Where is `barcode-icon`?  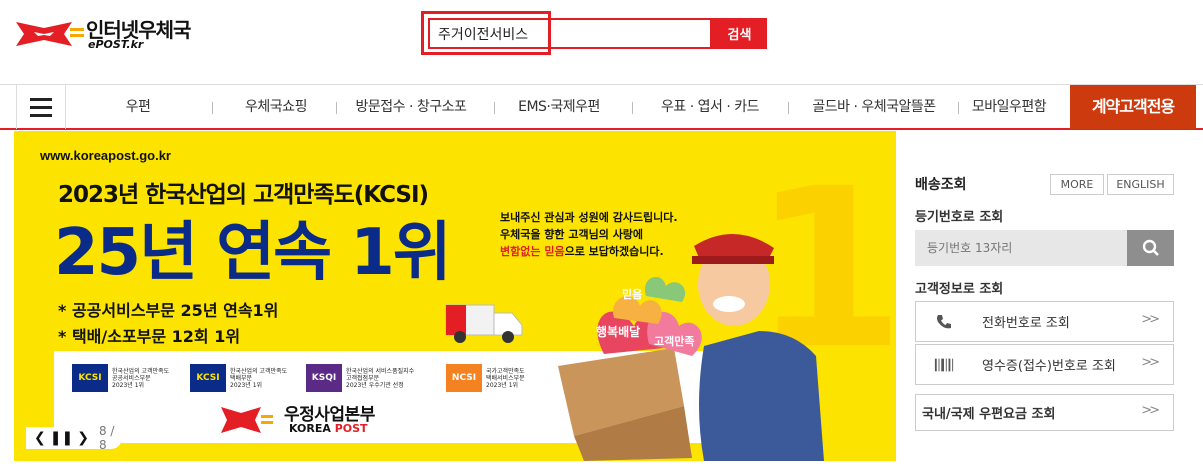
barcode-icon is located at coordinates (944, 365).